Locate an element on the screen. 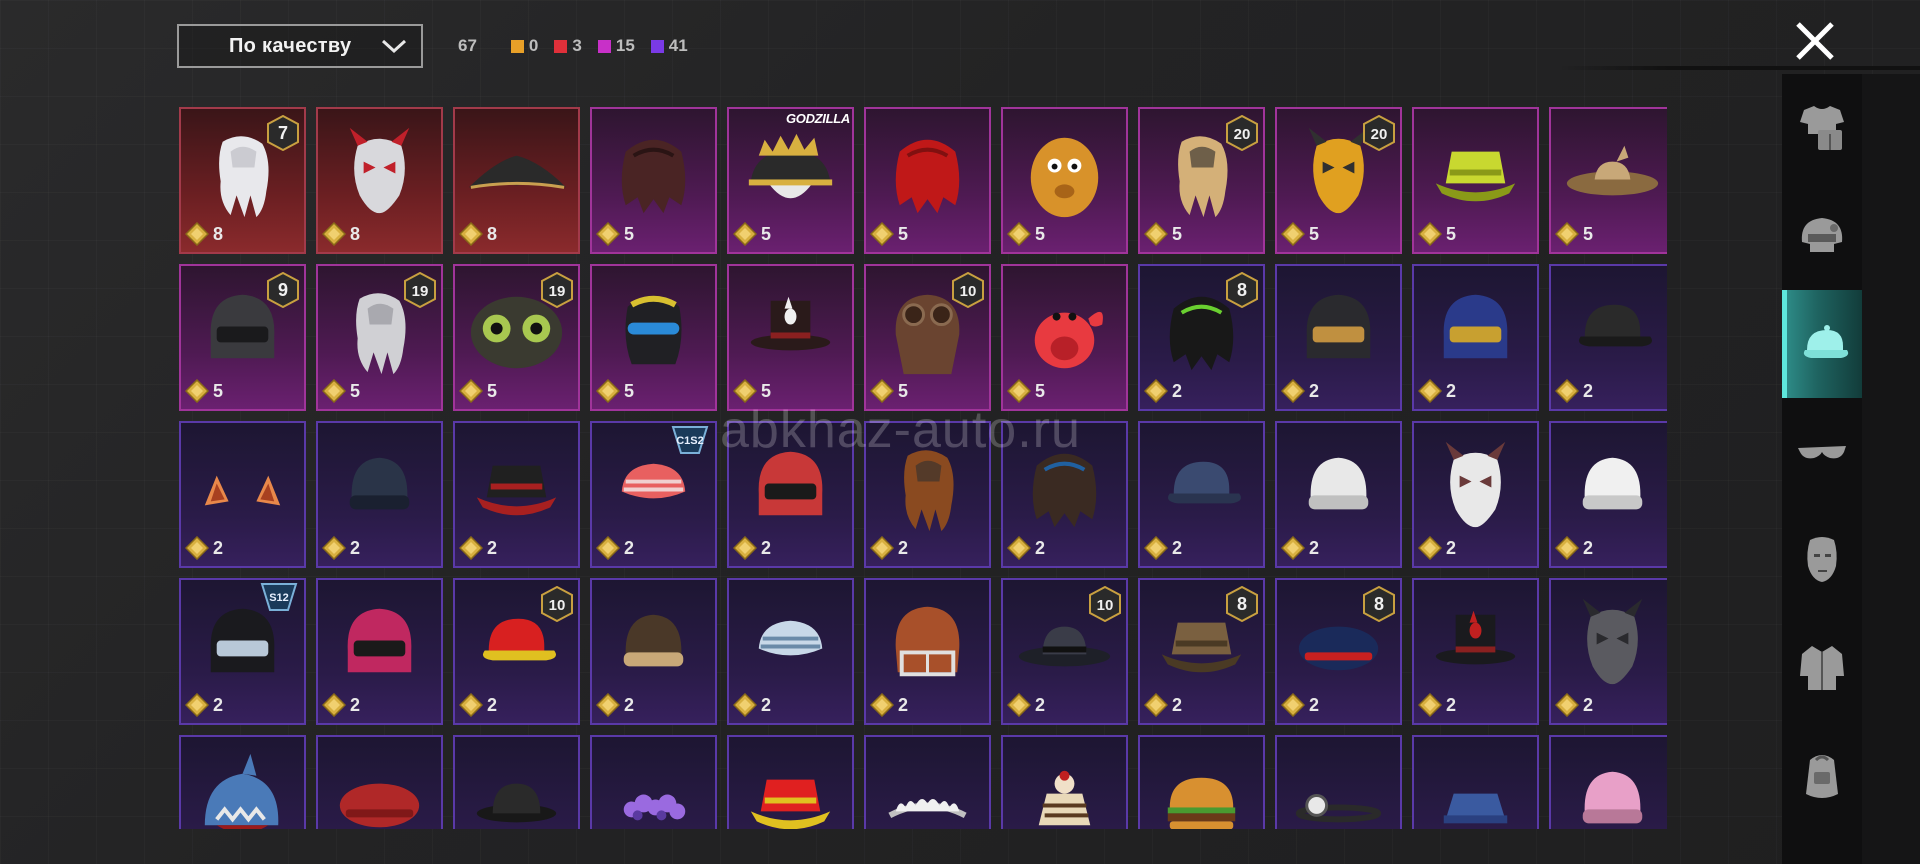 This screenshot has height=864, width=1920. backpack-icon is located at coordinates (1822, 776).